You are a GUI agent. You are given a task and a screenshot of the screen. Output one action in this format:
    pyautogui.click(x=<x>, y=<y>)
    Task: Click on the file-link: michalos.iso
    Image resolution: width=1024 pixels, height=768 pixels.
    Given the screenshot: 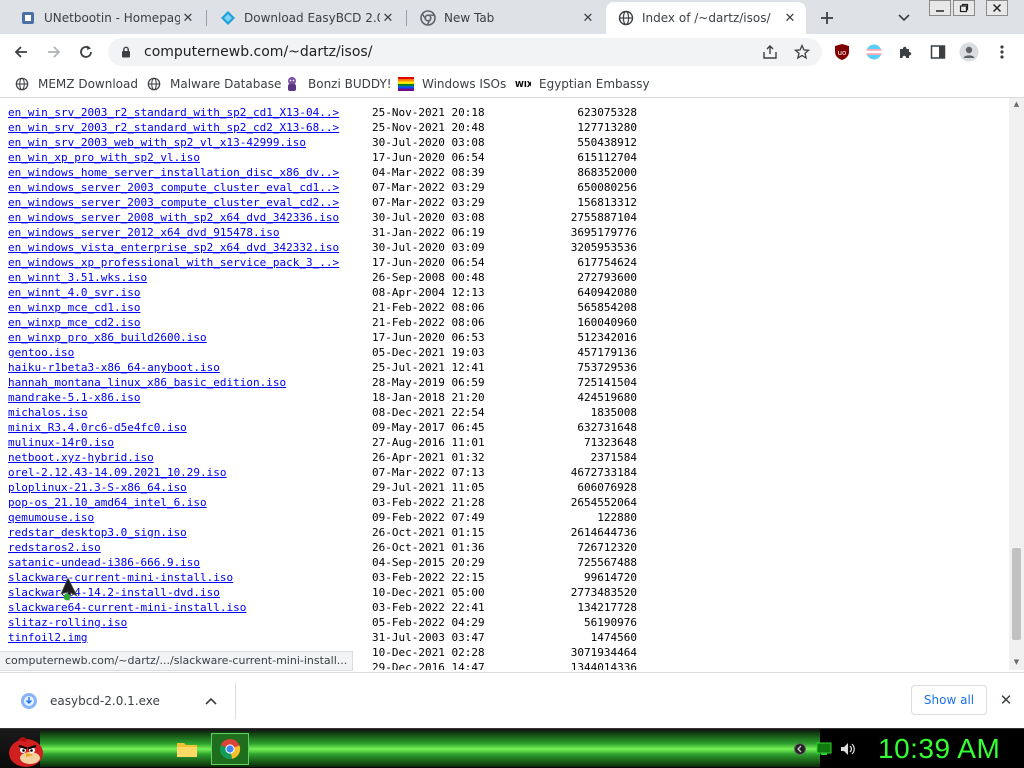 What is the action you would take?
    pyautogui.click(x=47, y=412)
    